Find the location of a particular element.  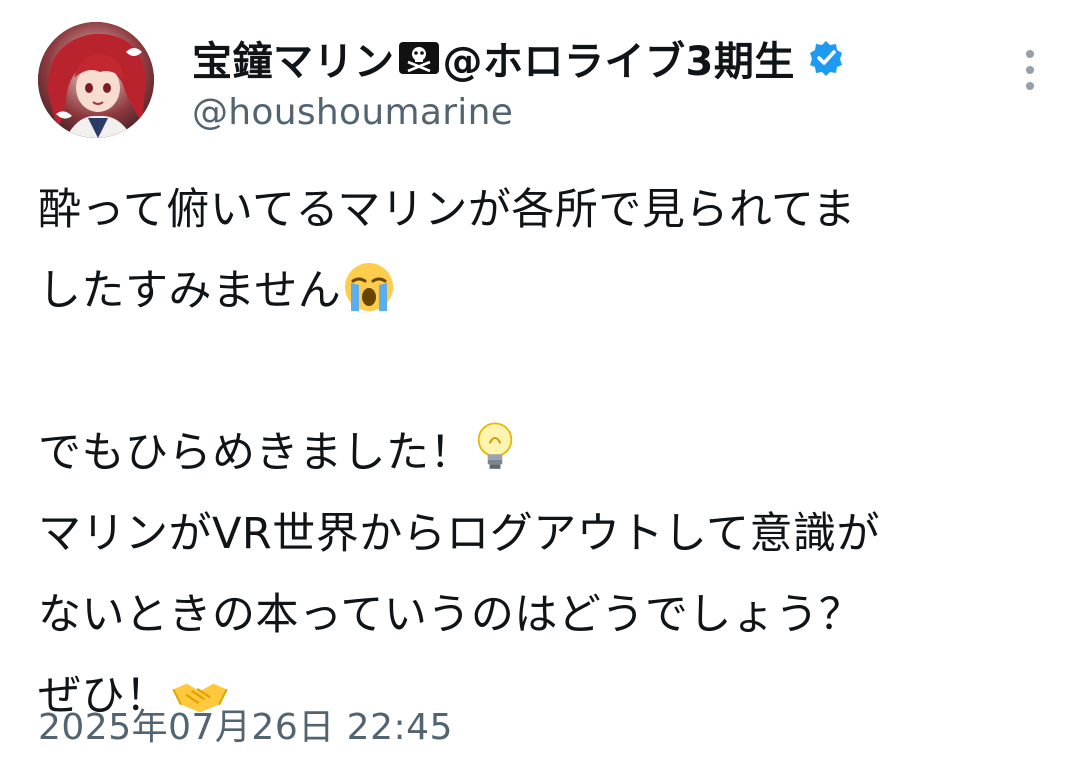

pirate-flag-icon is located at coordinates (419, 58).